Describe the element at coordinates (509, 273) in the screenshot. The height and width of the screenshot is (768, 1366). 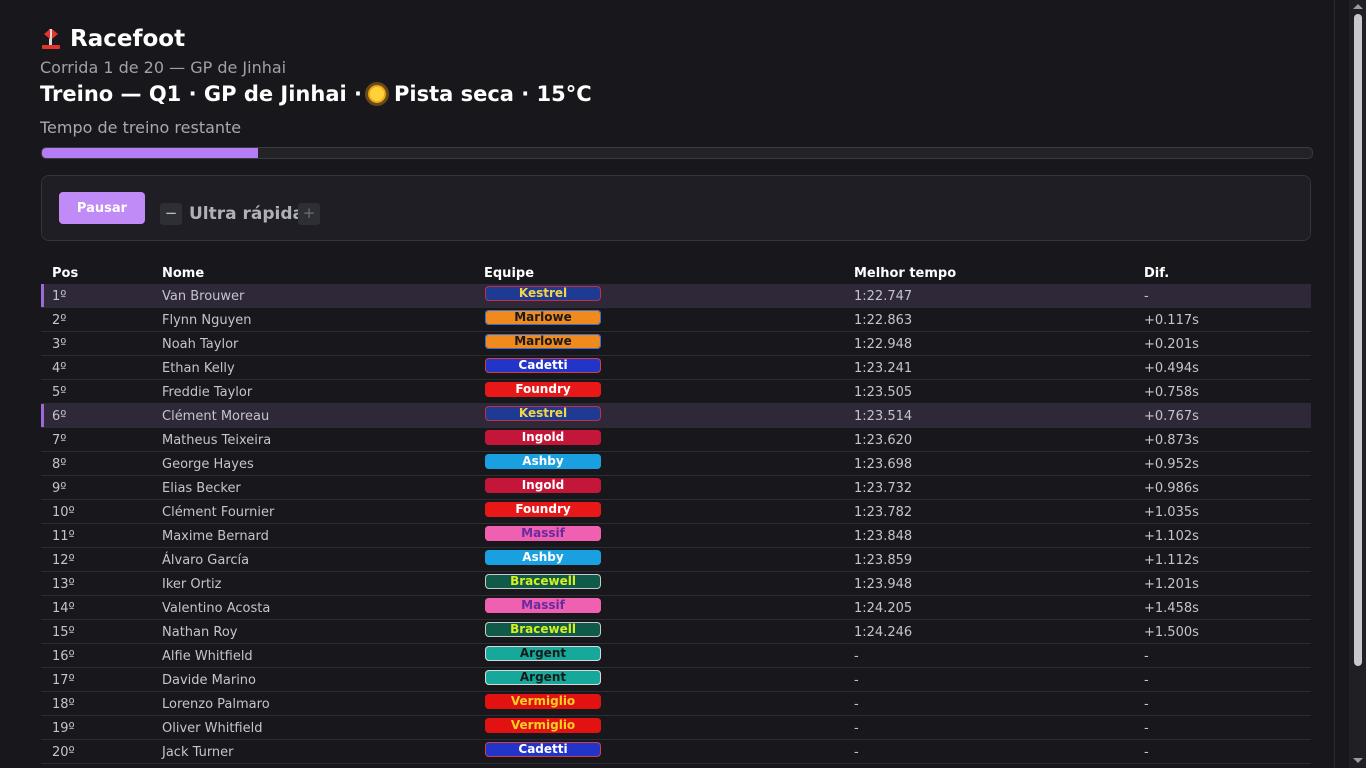
I see `col-team-header: Equipe` at that location.